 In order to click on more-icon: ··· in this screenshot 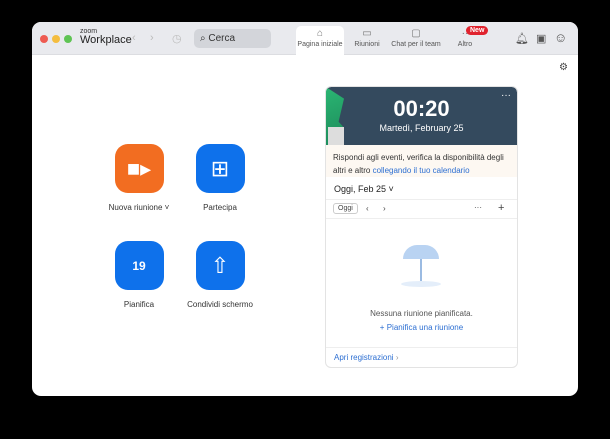, I will do `click(478, 207)`.